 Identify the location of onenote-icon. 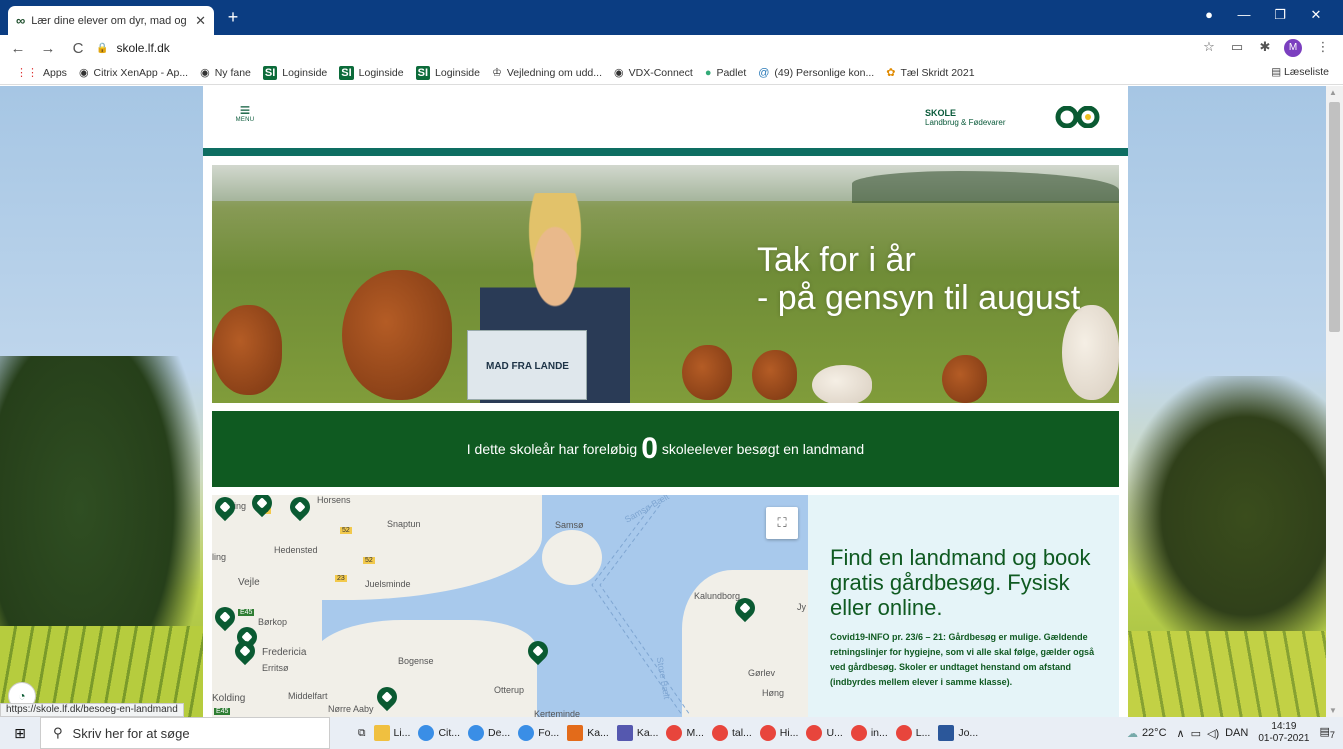
(575, 733).